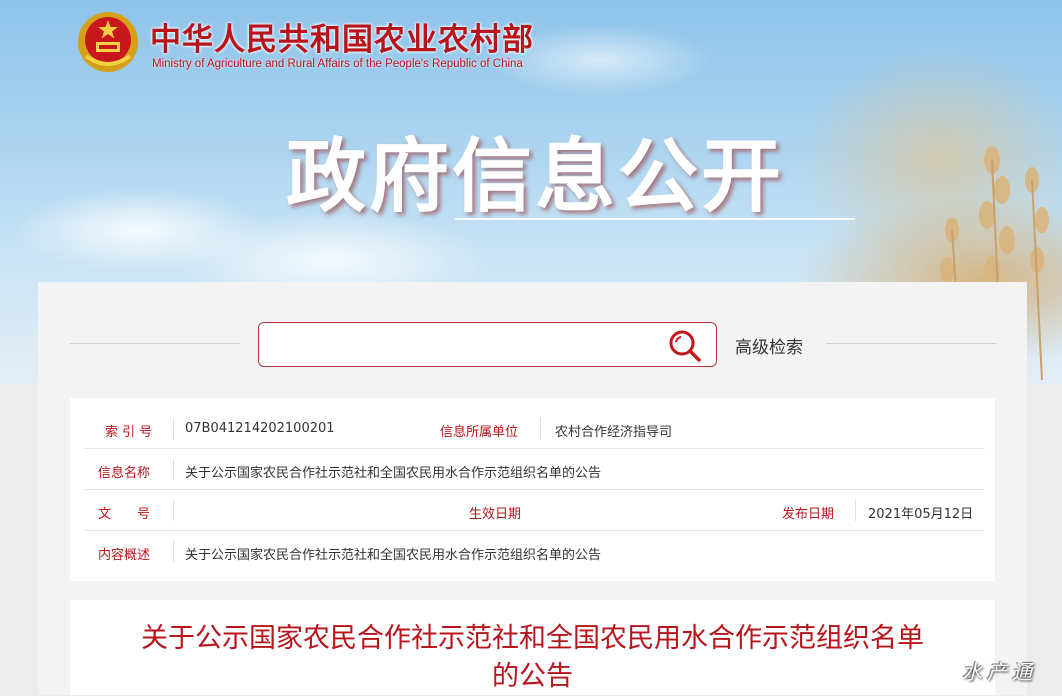  What do you see at coordinates (393, 473) in the screenshot?
I see `name-value: 关于公示国家农民合作社示范社和全国农民用水合作示范组织名单的公告` at bounding box center [393, 473].